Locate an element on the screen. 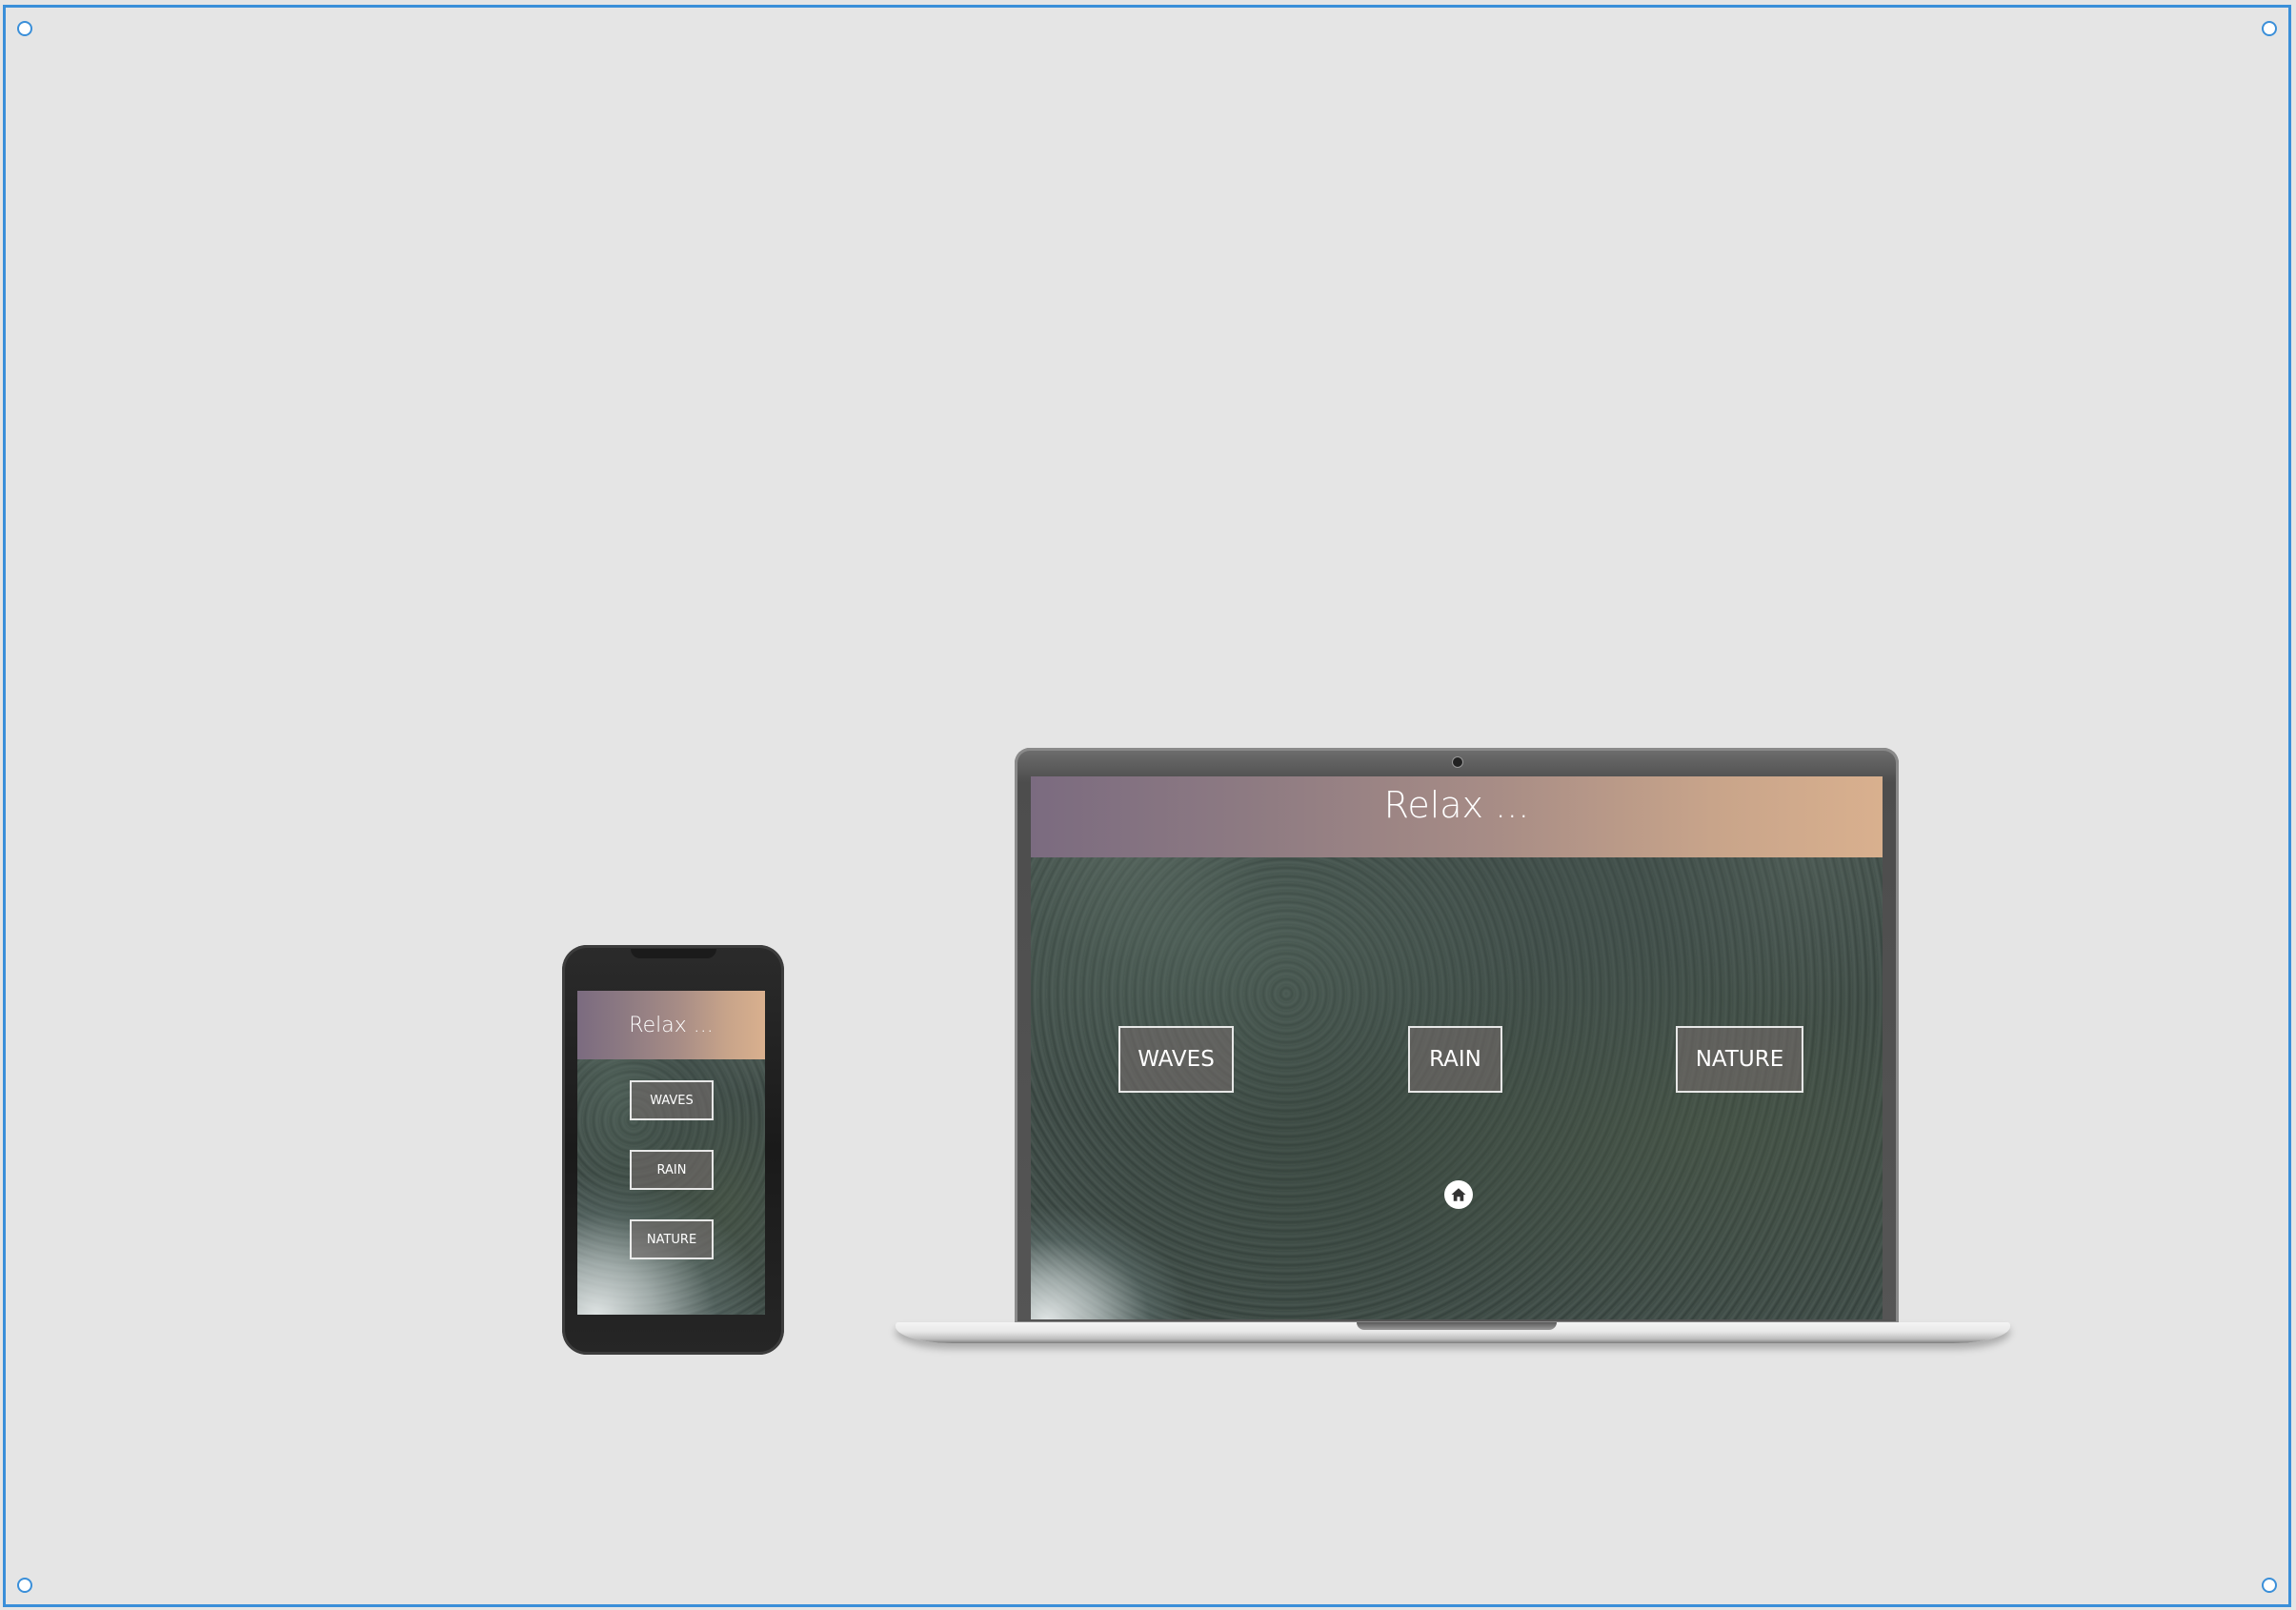  resize-handle-top-left is located at coordinates (24, 28).